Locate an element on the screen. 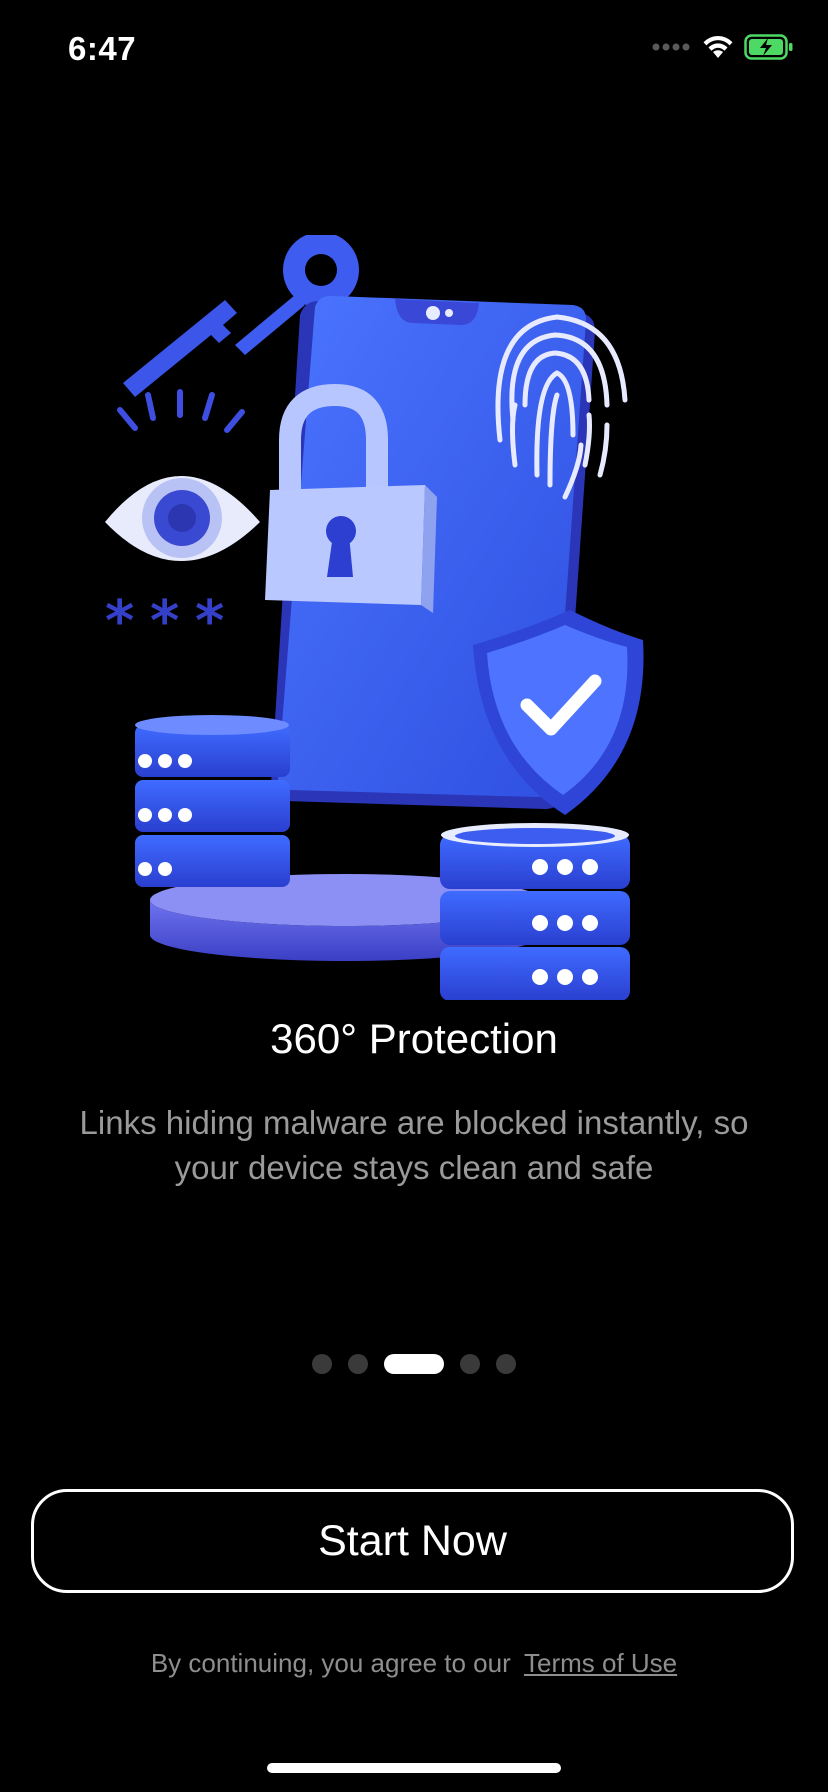 This screenshot has height=1792, width=828. password-asterisks-icon: * * * is located at coordinates (164, 621).